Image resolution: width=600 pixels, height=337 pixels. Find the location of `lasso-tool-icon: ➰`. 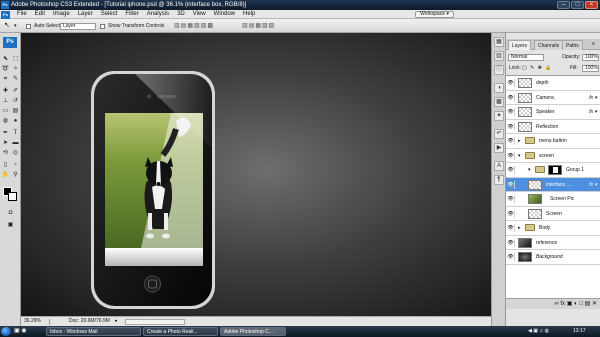

lasso-tool-icon: ➰ is located at coordinates (5, 69).